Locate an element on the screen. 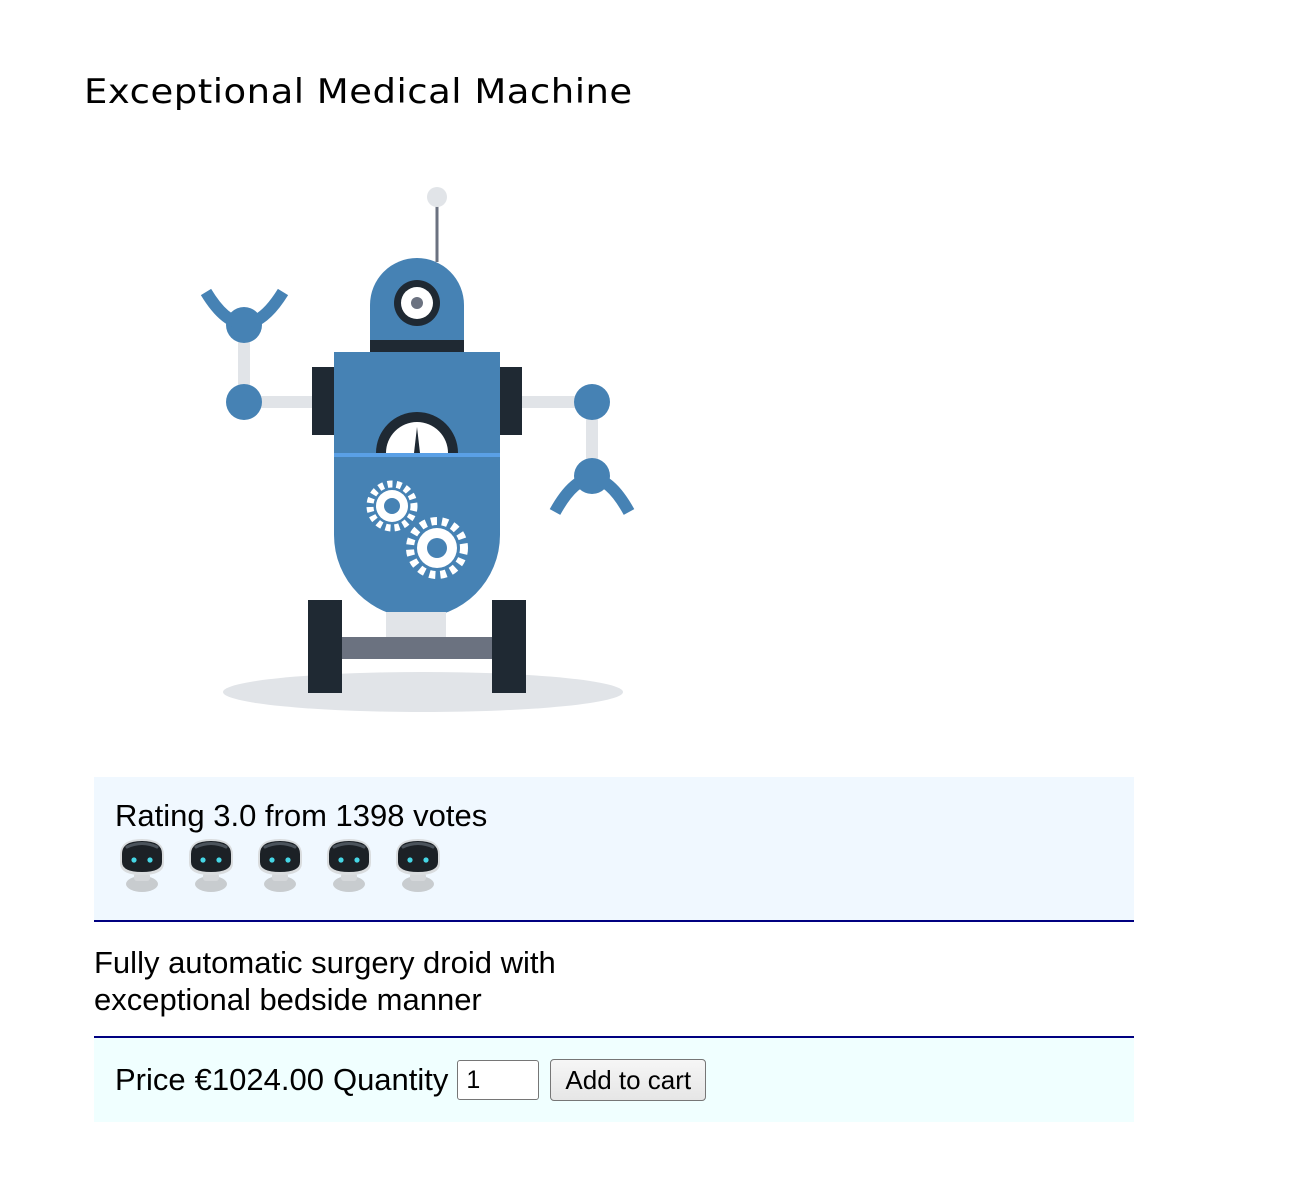 The width and height of the screenshot is (1310, 1186). purchase-row: Price €1024.00 Quantity Add to cart is located at coordinates (411, 1080).